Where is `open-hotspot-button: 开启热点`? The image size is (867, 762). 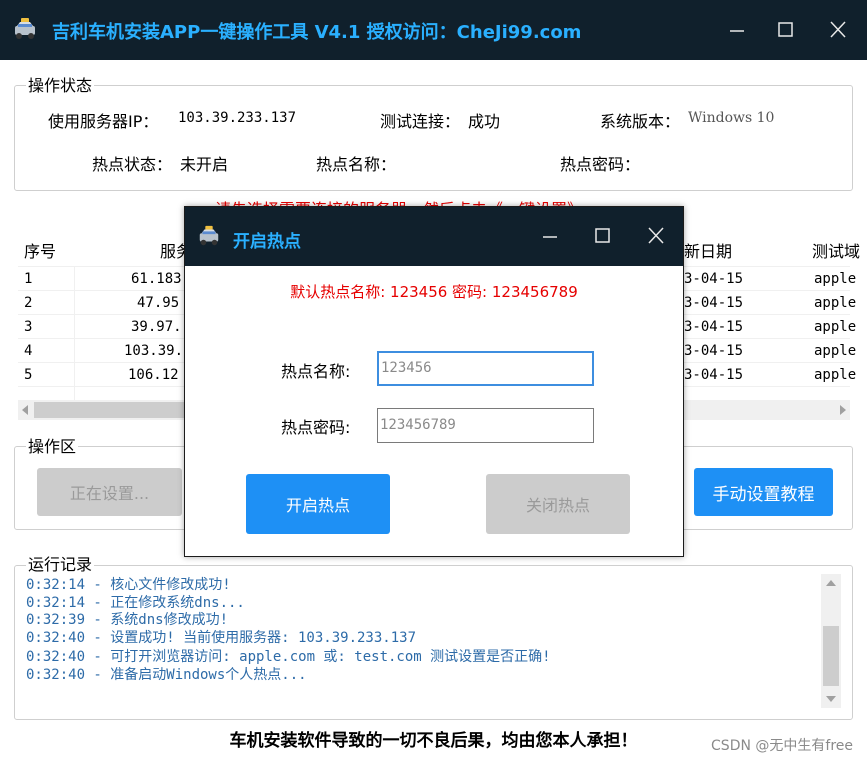
open-hotspot-button: 开启热点 is located at coordinates (318, 504).